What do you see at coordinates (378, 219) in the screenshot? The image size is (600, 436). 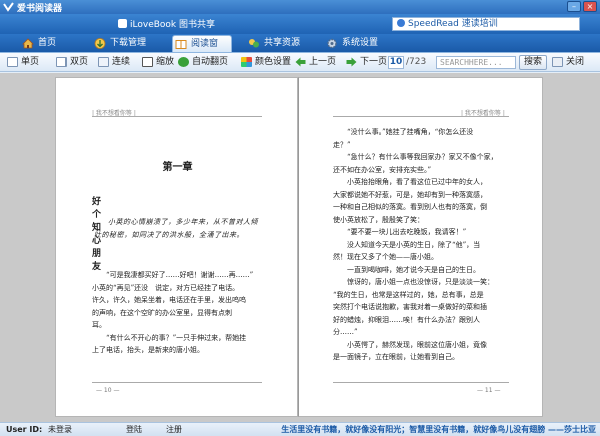 I see `text-line: 使小英放松了，殷殷笑了笑：` at bounding box center [378, 219].